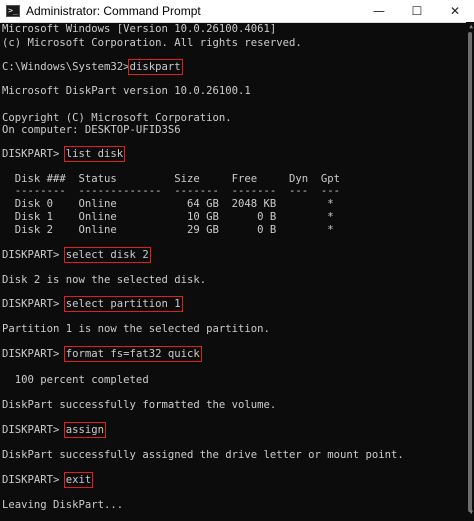 This screenshot has width=474, height=521. I want to click on console-line: DISKPART> assign, so click(54, 430).